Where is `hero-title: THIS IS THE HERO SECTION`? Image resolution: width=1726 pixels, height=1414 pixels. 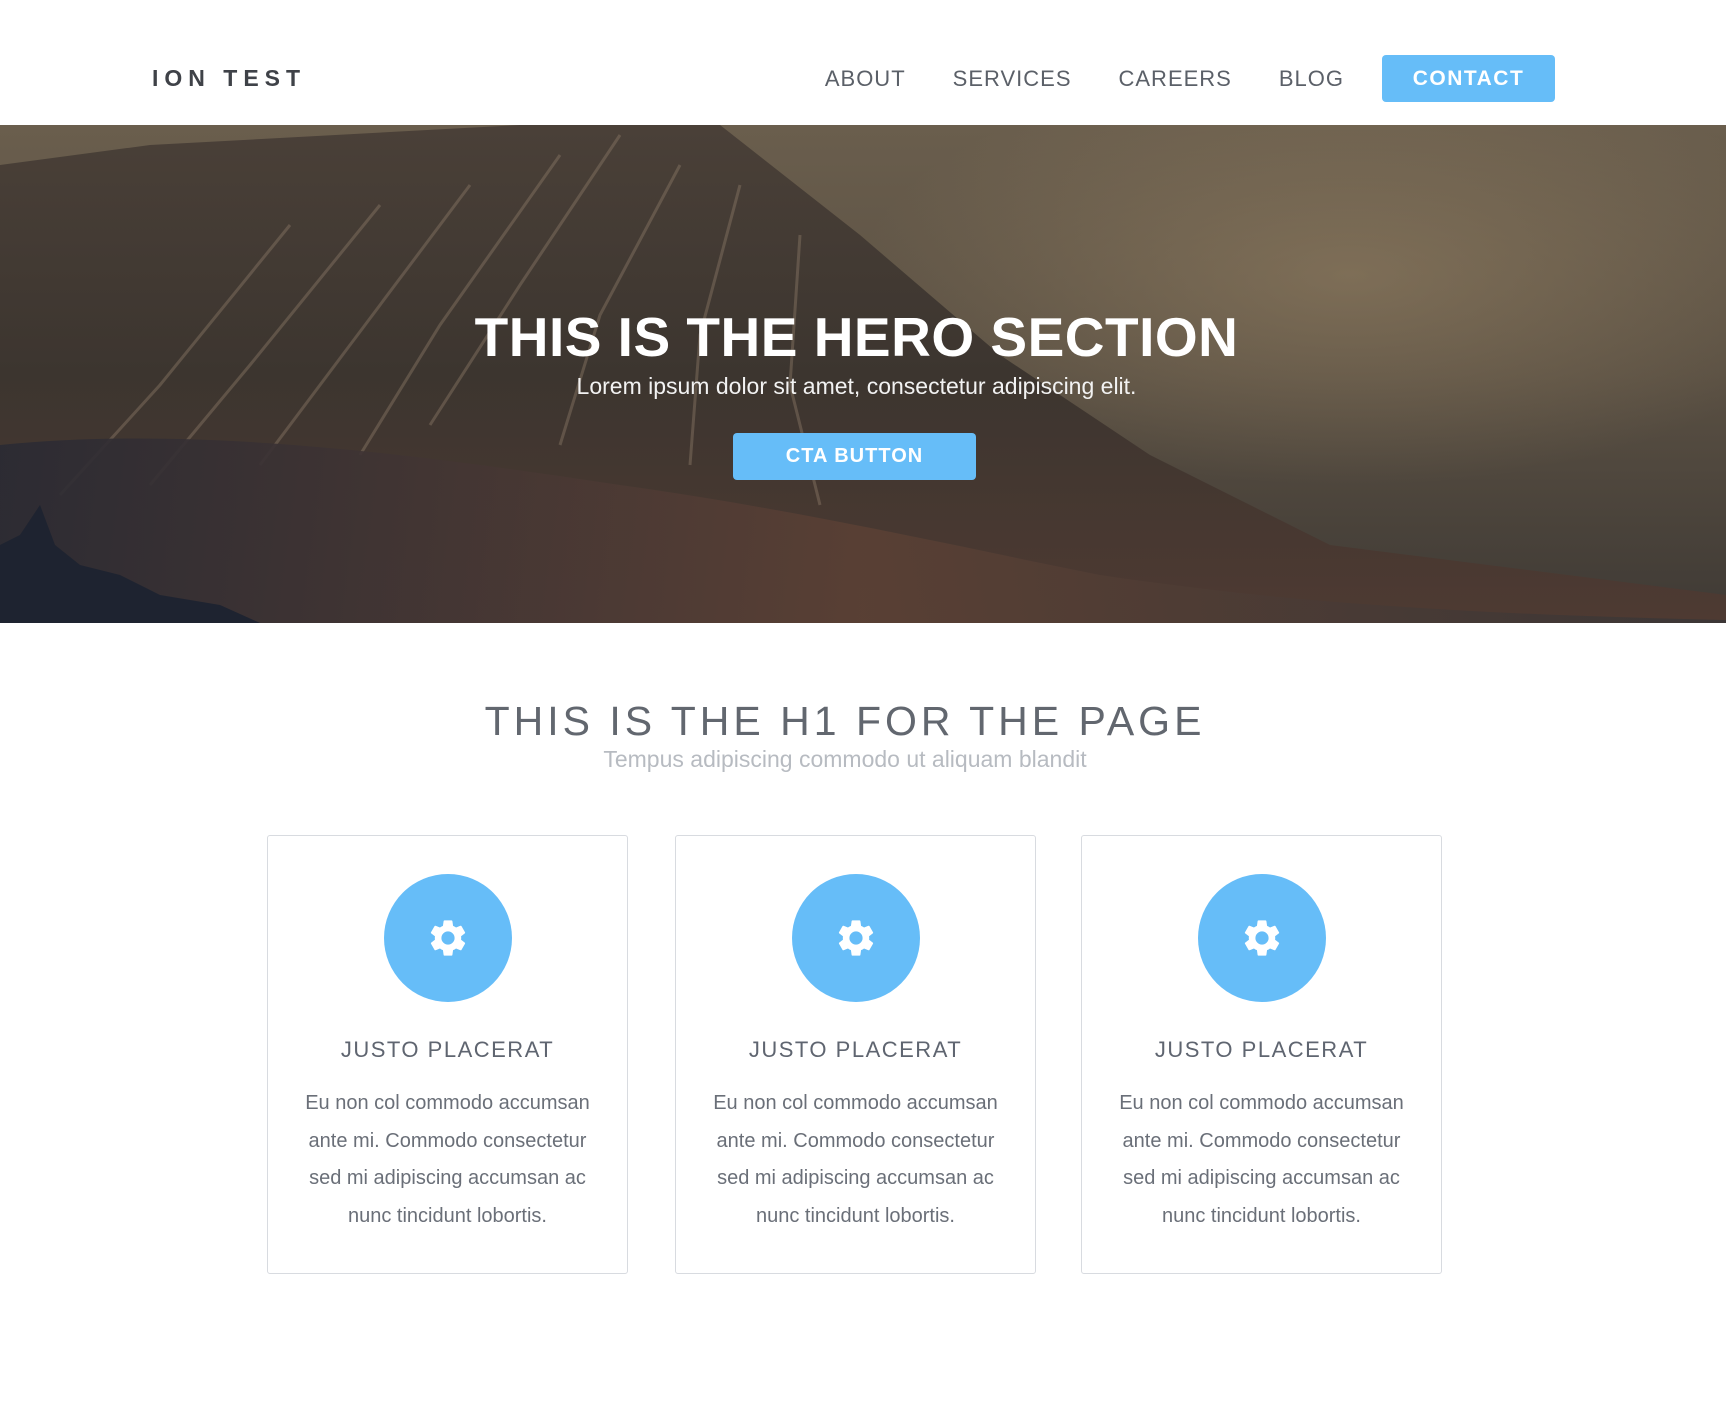
hero-title: THIS IS THE HERO SECTION is located at coordinates (856, 337).